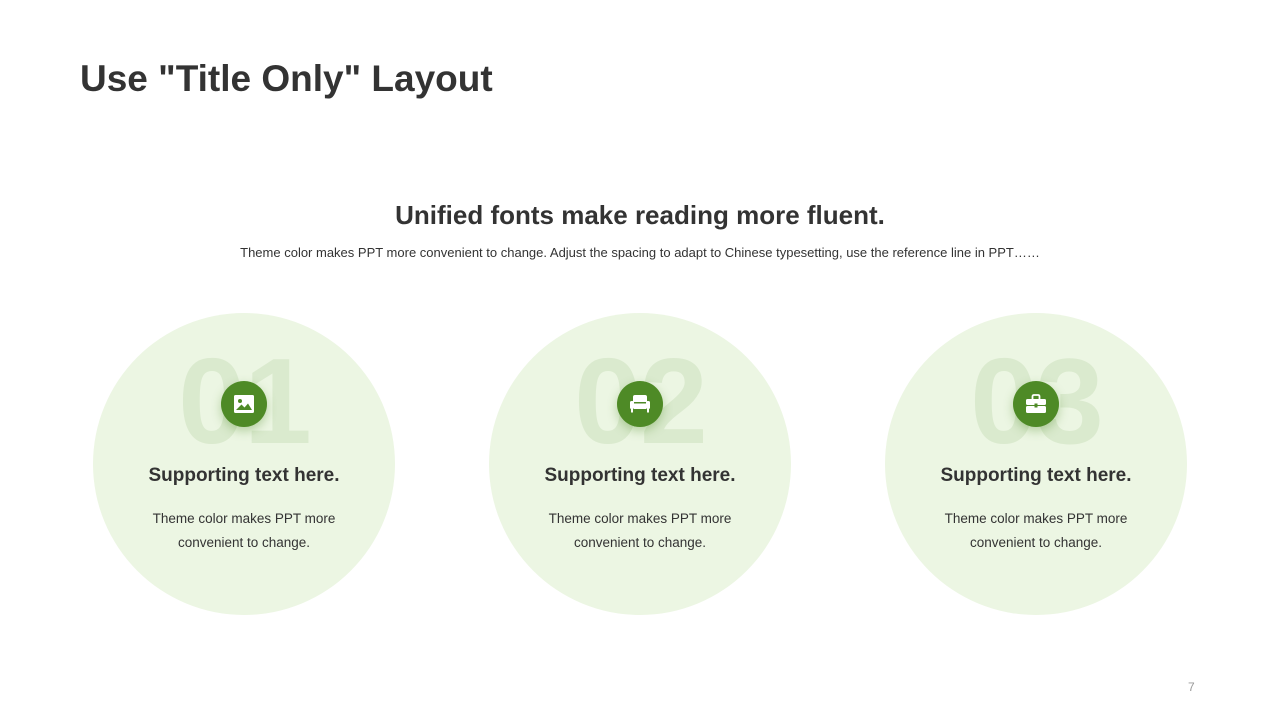  I want to click on headline: Unified fonts make reading more fluent., so click(640, 215).